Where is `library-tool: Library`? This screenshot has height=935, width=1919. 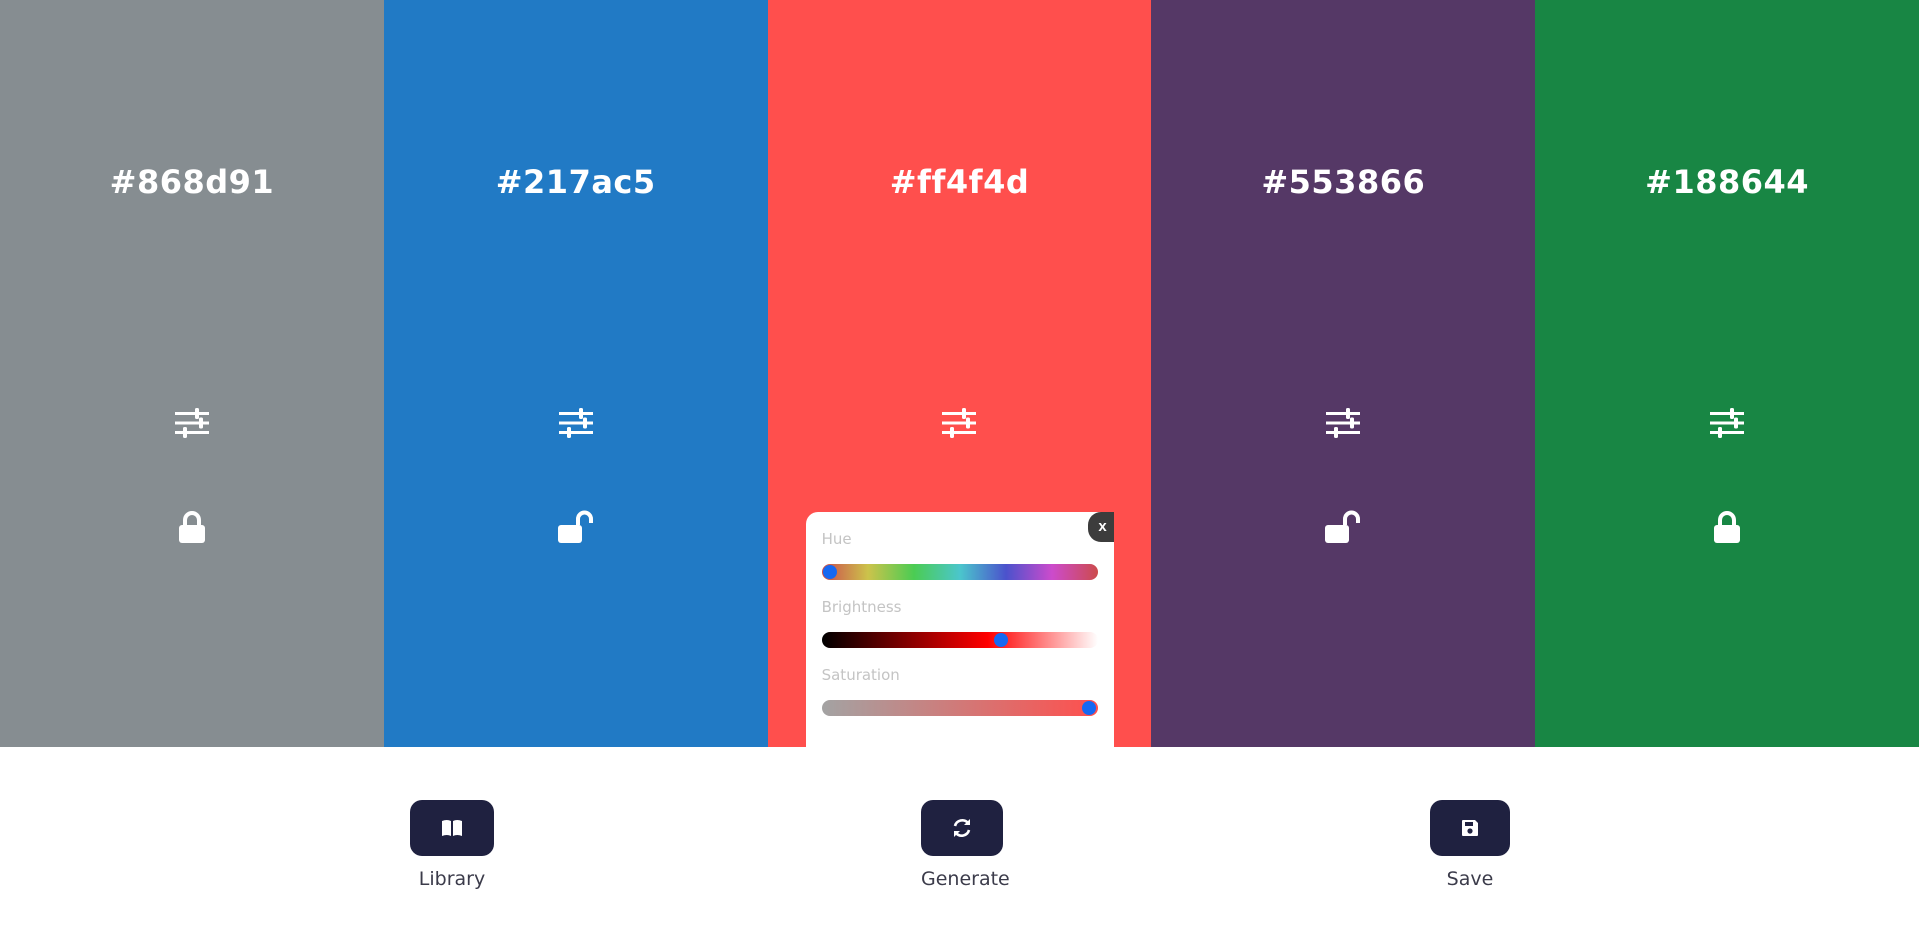 library-tool: Library is located at coordinates (452, 845).